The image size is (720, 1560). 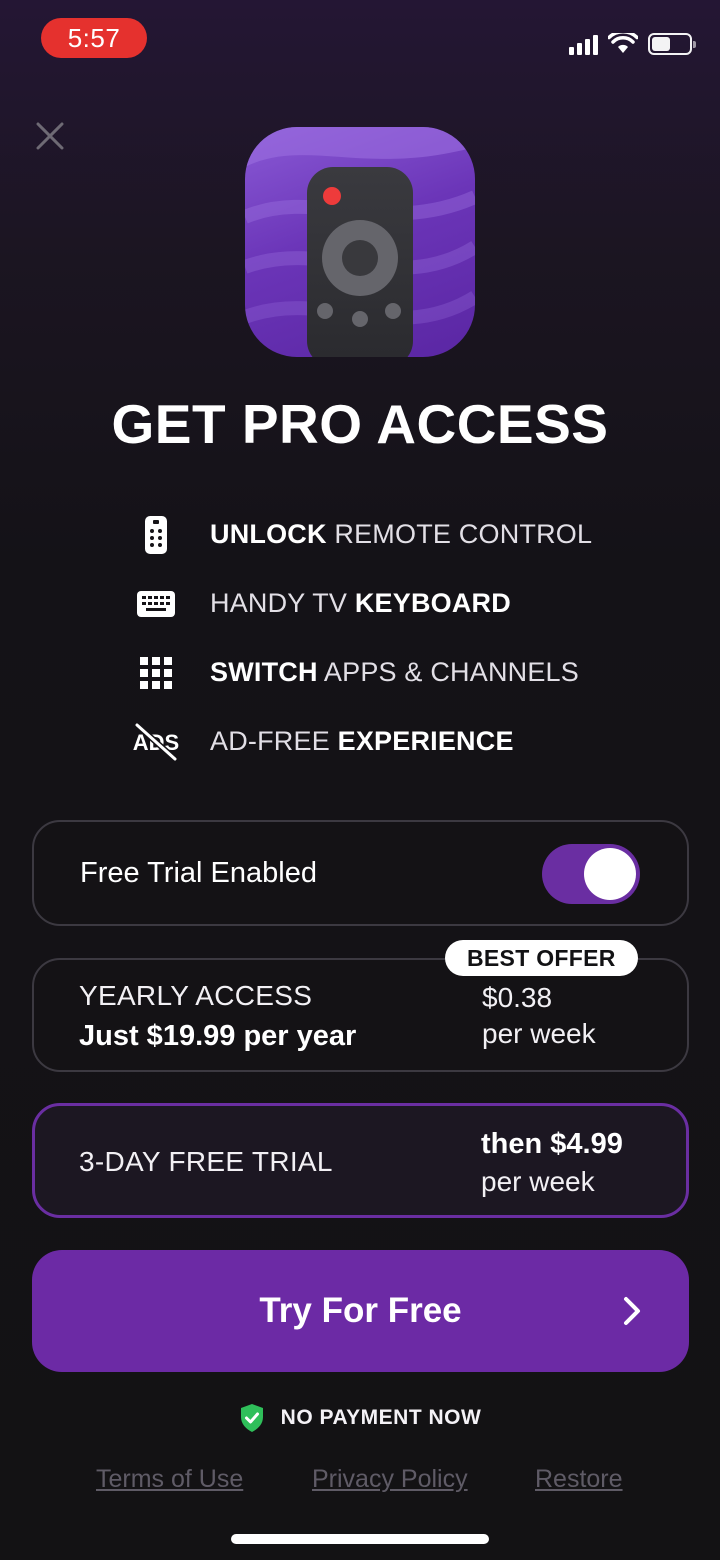 What do you see at coordinates (198, 872) in the screenshot?
I see `free-trial-toggle-label: Free Trial Enabled` at bounding box center [198, 872].